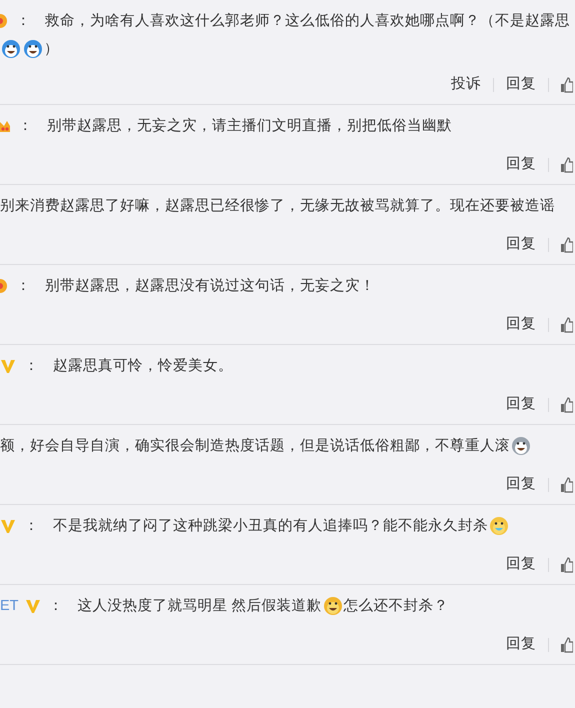  Describe the element at coordinates (396, 606) in the screenshot. I see `comment-text: 怎么还不封杀？` at that location.